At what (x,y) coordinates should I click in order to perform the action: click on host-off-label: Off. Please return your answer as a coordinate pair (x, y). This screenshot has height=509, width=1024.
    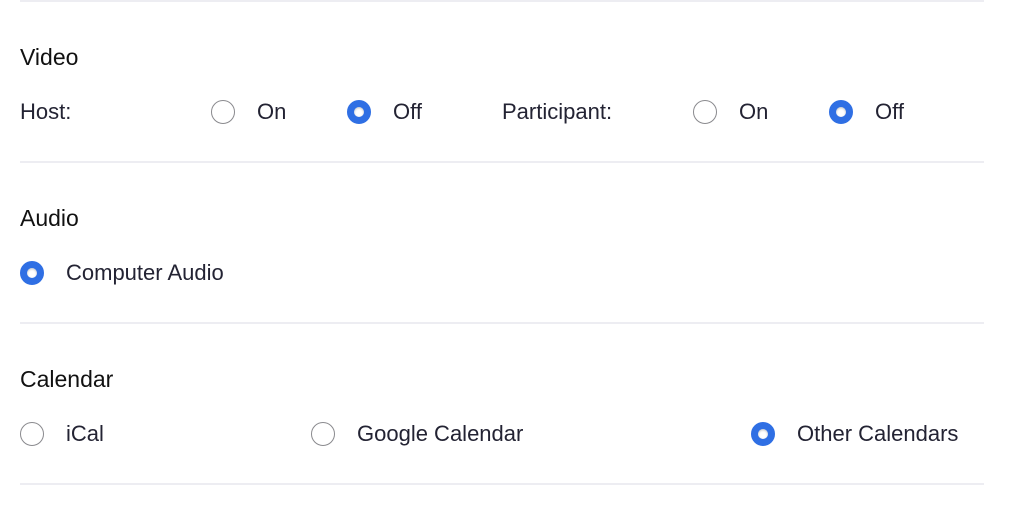
    Looking at the image, I should click on (407, 111).